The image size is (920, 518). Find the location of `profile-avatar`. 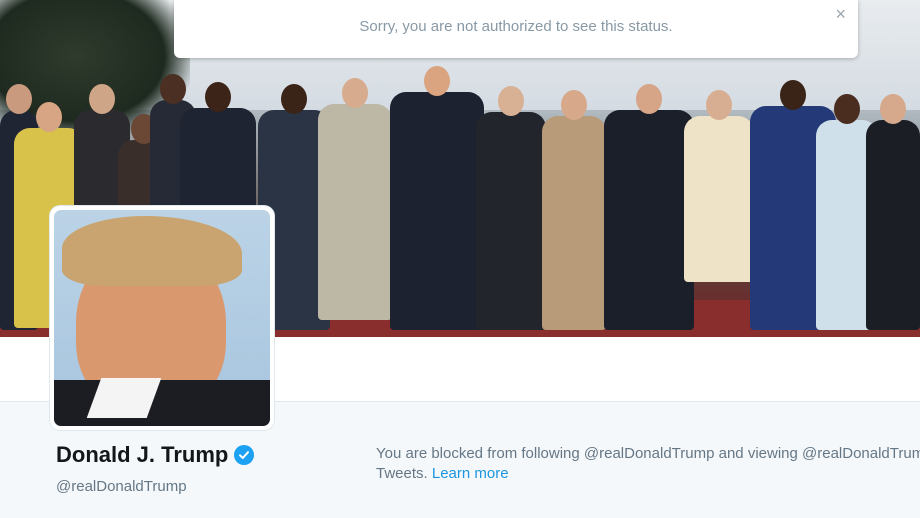

profile-avatar is located at coordinates (162, 318).